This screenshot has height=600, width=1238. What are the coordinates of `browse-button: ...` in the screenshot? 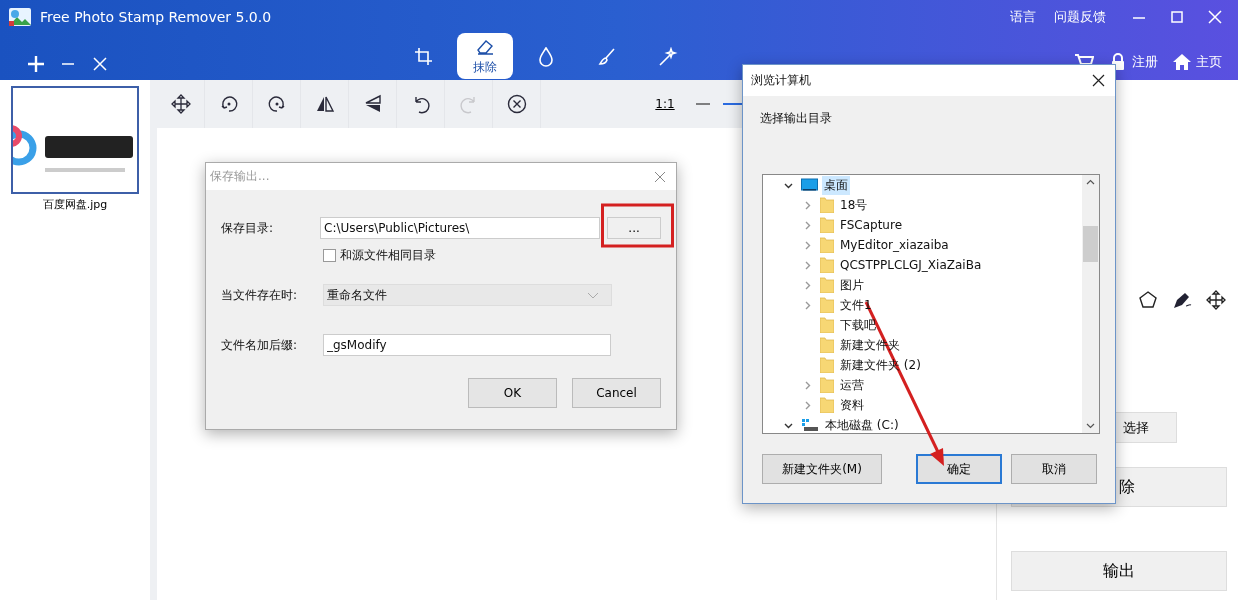 It's located at (634, 228).